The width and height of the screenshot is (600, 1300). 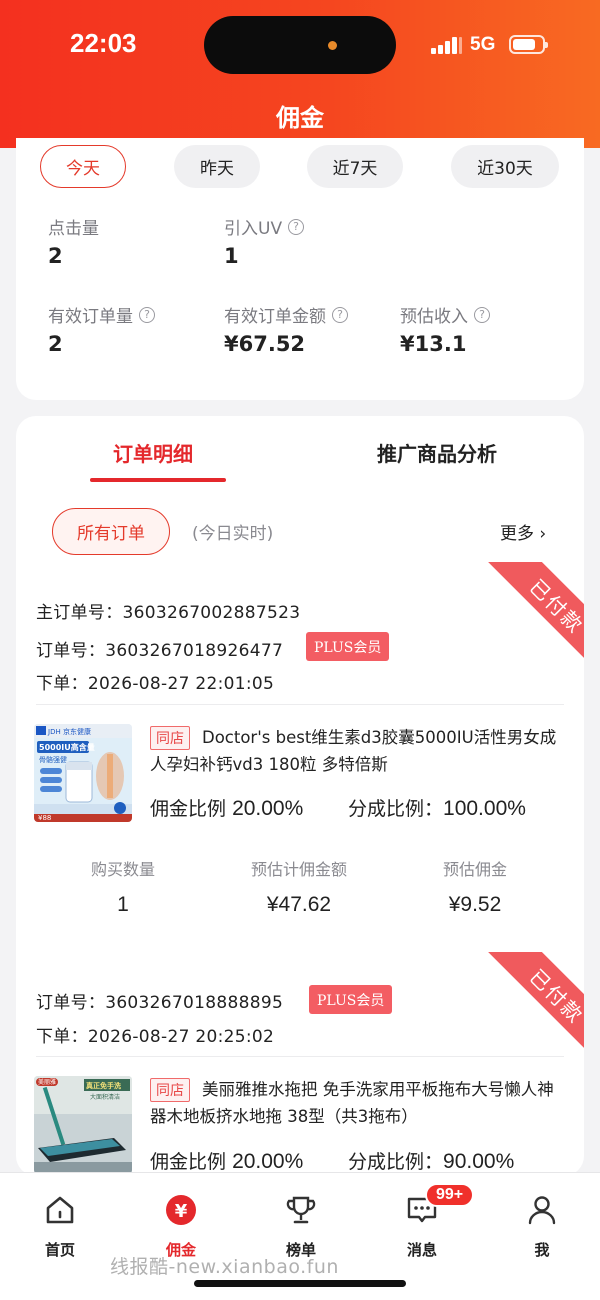 What do you see at coordinates (160, 651) in the screenshot?
I see `order-number: 订单号：3603267018926477` at bounding box center [160, 651].